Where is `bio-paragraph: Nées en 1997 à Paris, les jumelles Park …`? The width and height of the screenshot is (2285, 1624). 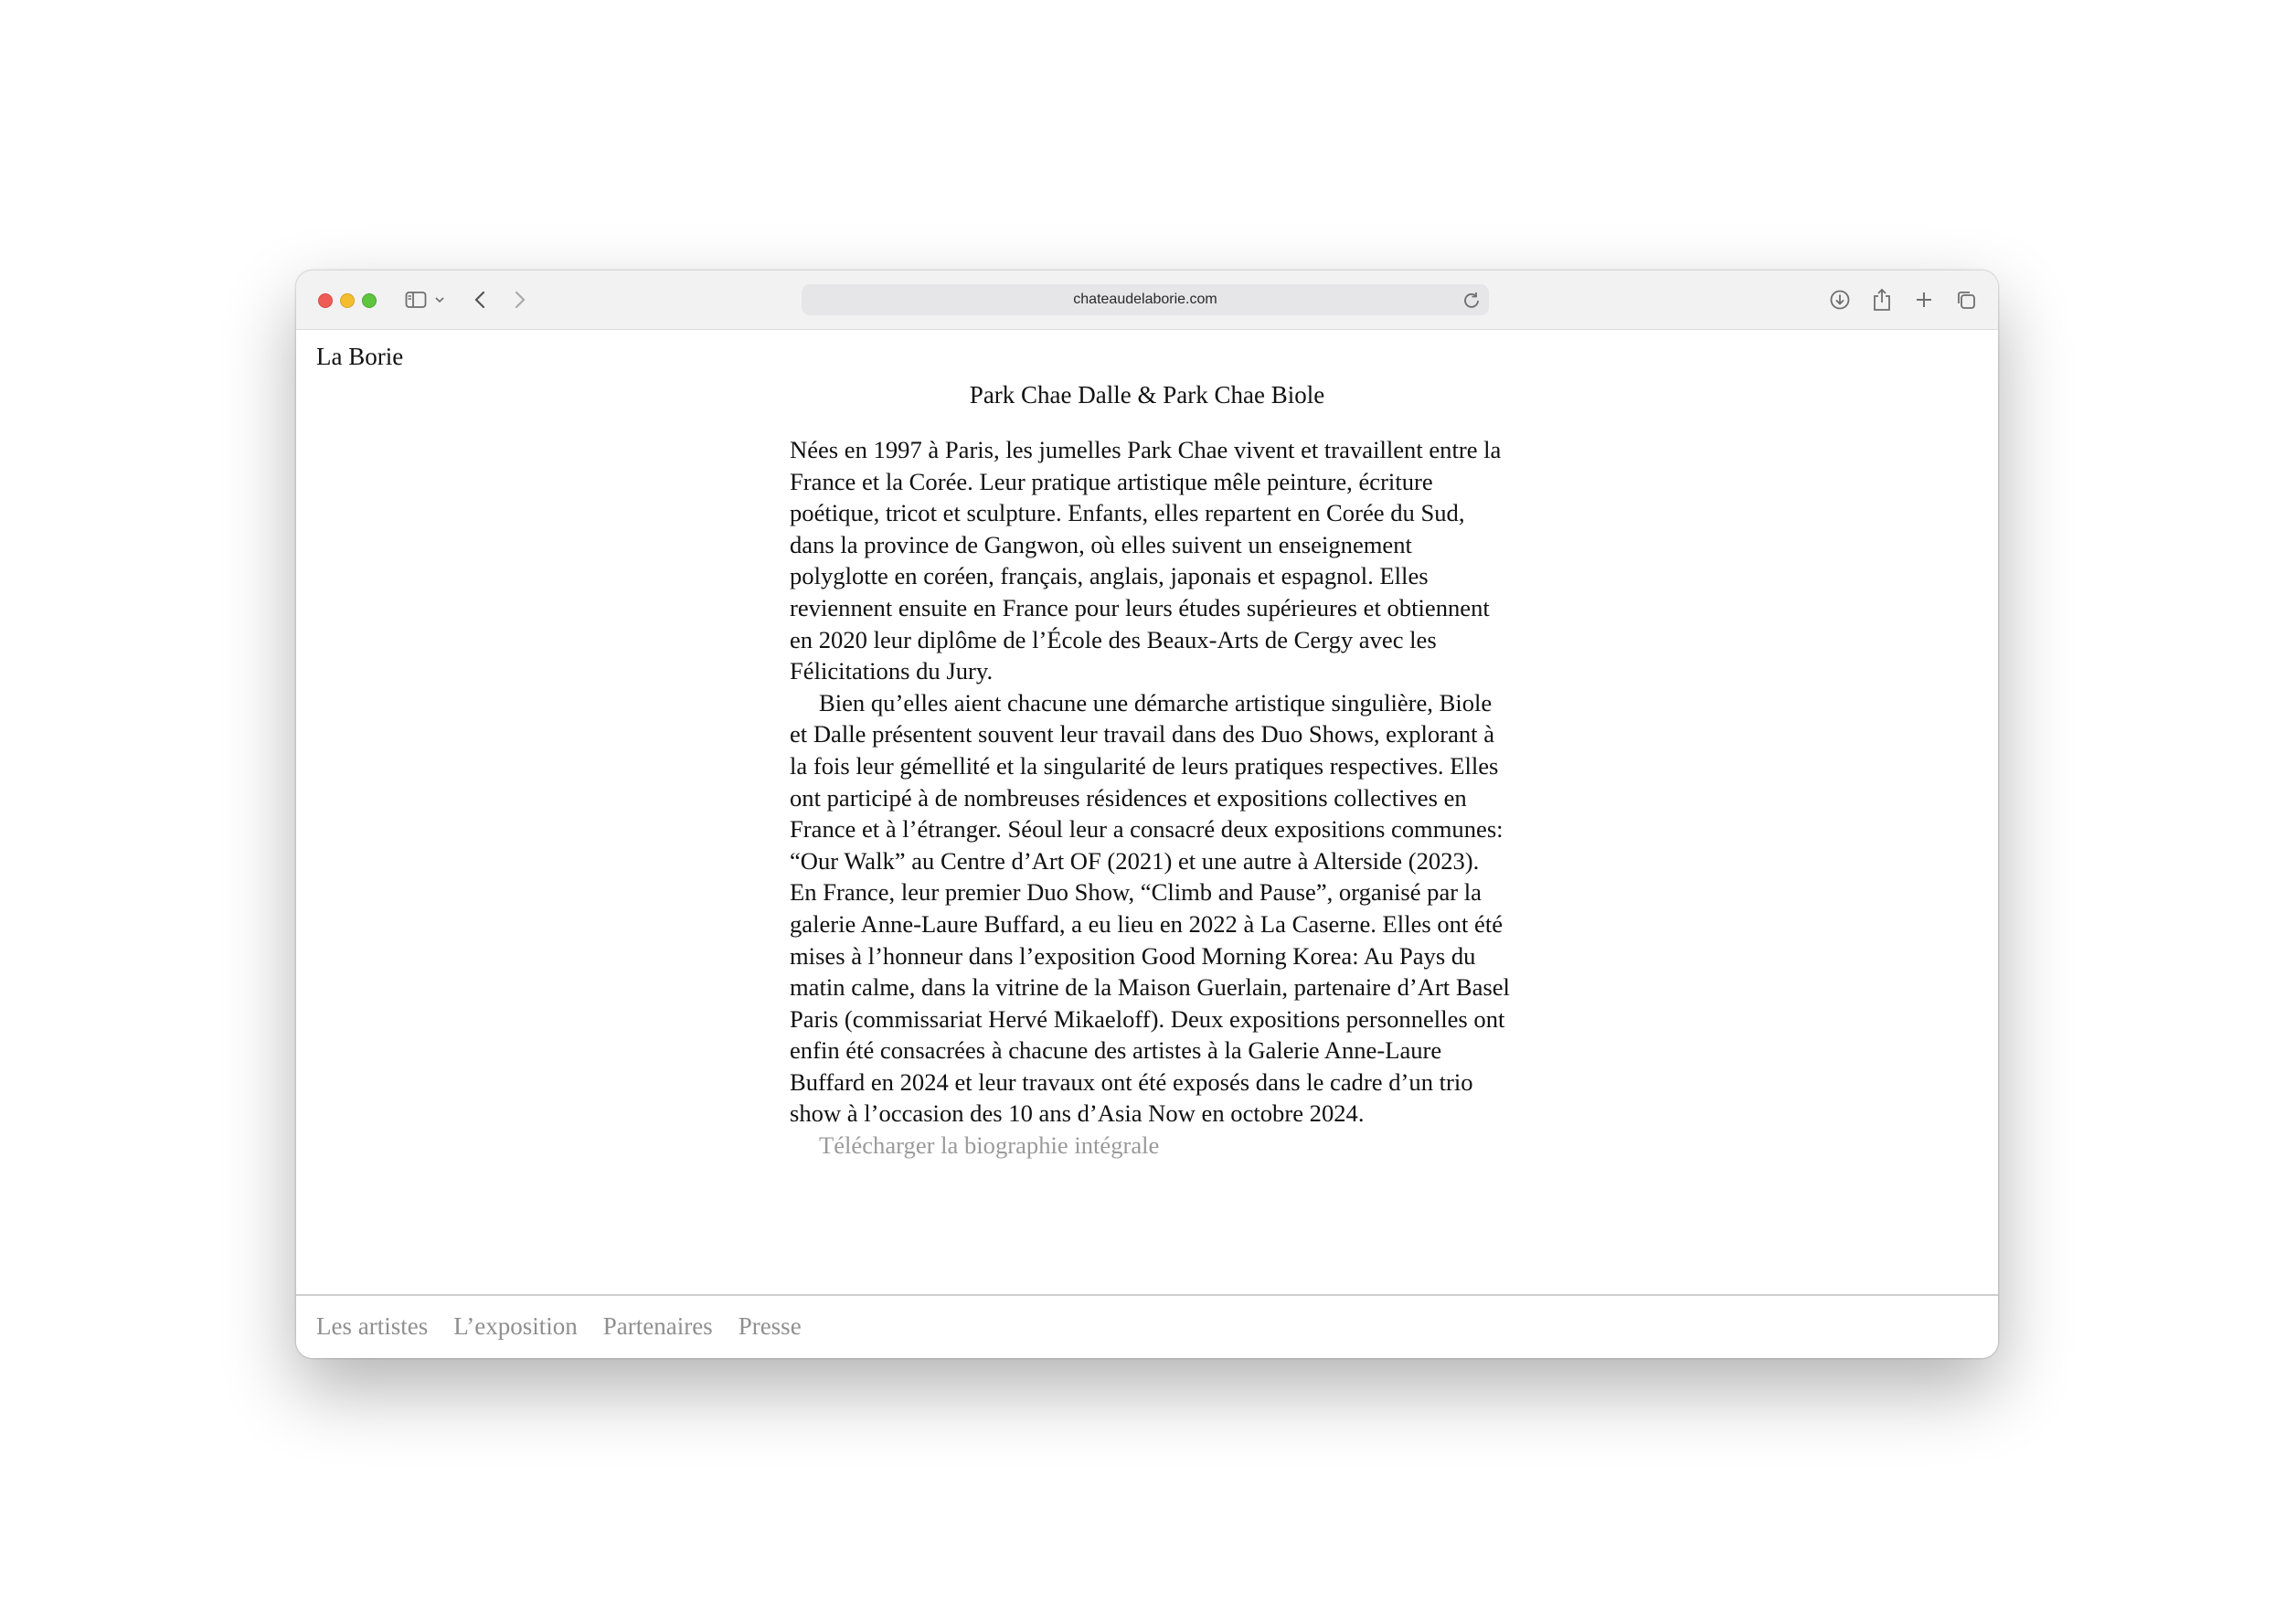
bio-paragraph: Nées en 1997 à Paris, les jumelles Park … is located at coordinates (1146, 561).